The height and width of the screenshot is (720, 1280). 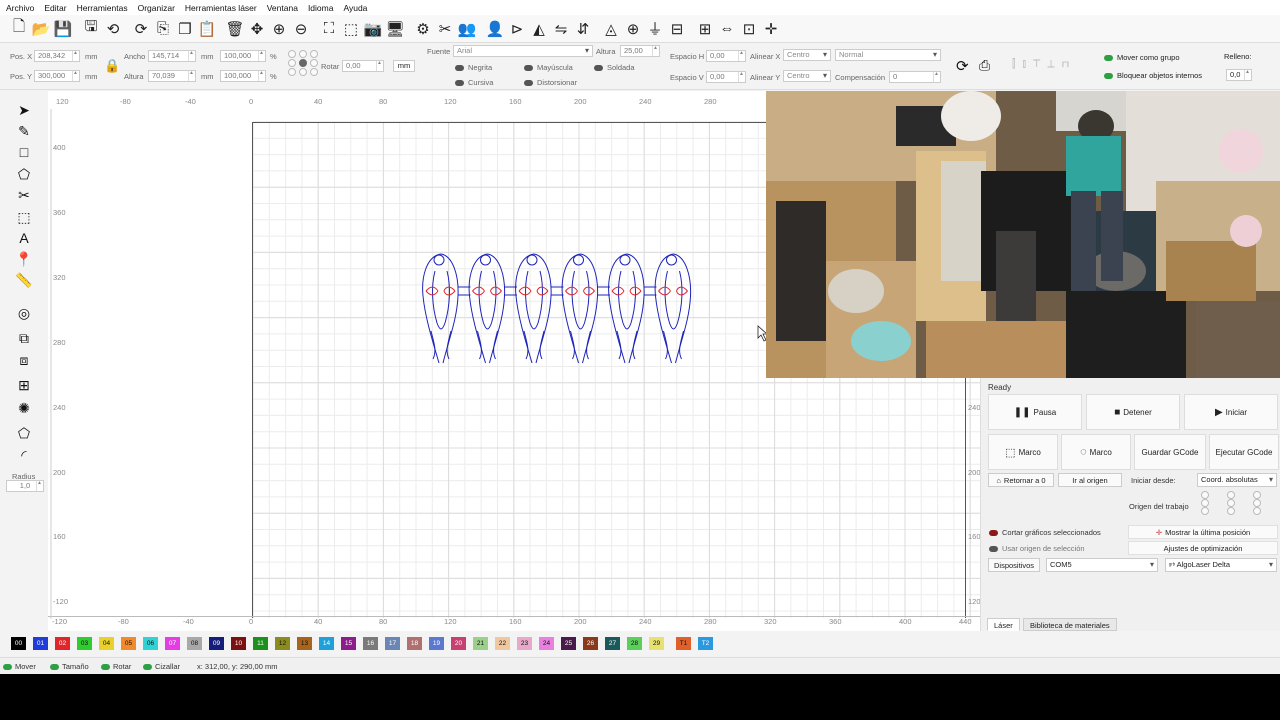 What do you see at coordinates (57, 56) in the screenshot?
I see `pos-x-input: 208,342▲▼` at bounding box center [57, 56].